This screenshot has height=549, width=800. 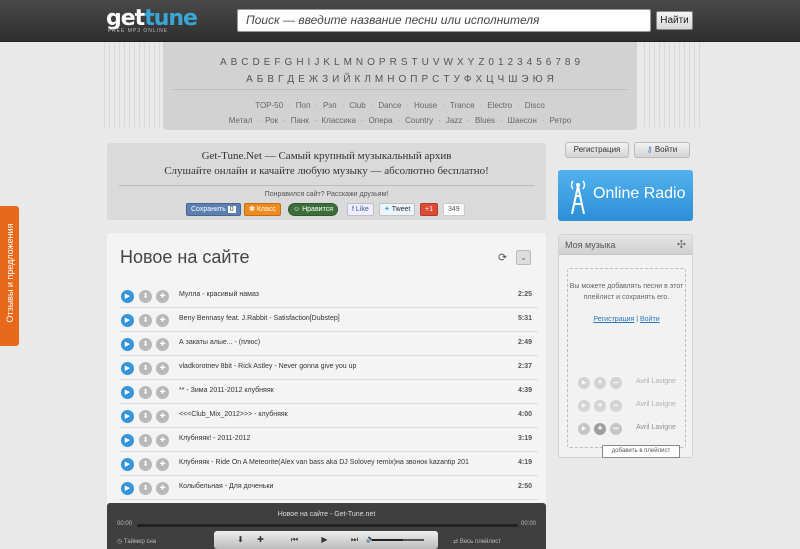 What do you see at coordinates (425, 105) in the screenshot?
I see `genre-link: House` at bounding box center [425, 105].